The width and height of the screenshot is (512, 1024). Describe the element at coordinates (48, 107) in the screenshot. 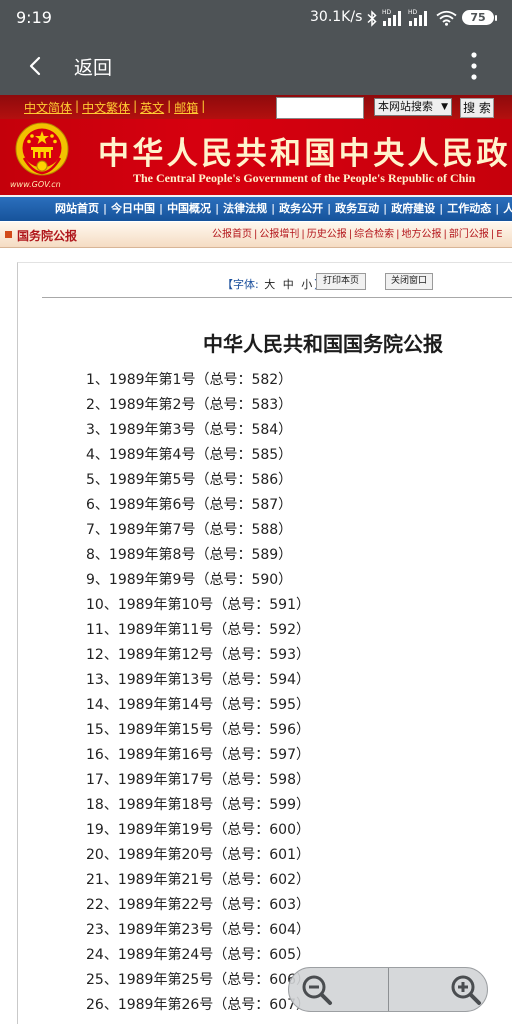

I see `lang-link-simplified: 中文简体` at that location.